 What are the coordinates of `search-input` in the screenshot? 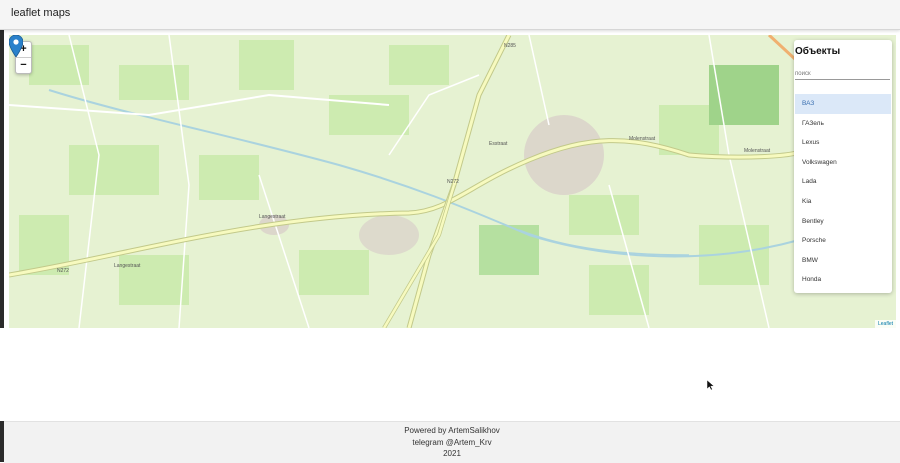 It's located at (842, 74).